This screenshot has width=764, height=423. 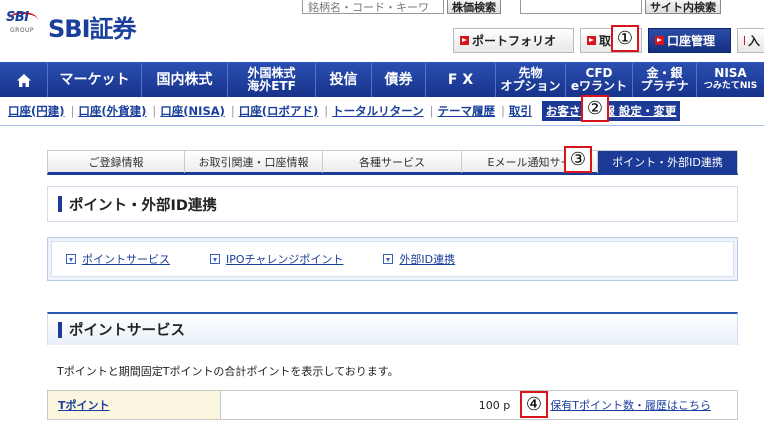 What do you see at coordinates (134, 405) in the screenshot?
I see `point-label-cell: Tポイント` at bounding box center [134, 405].